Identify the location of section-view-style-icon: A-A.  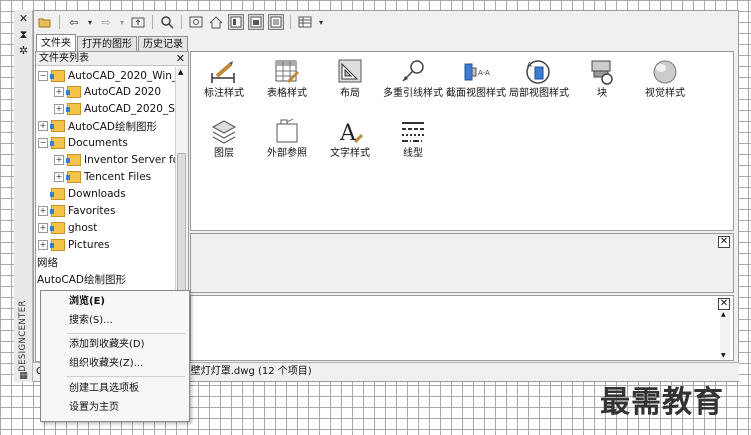
(476, 72).